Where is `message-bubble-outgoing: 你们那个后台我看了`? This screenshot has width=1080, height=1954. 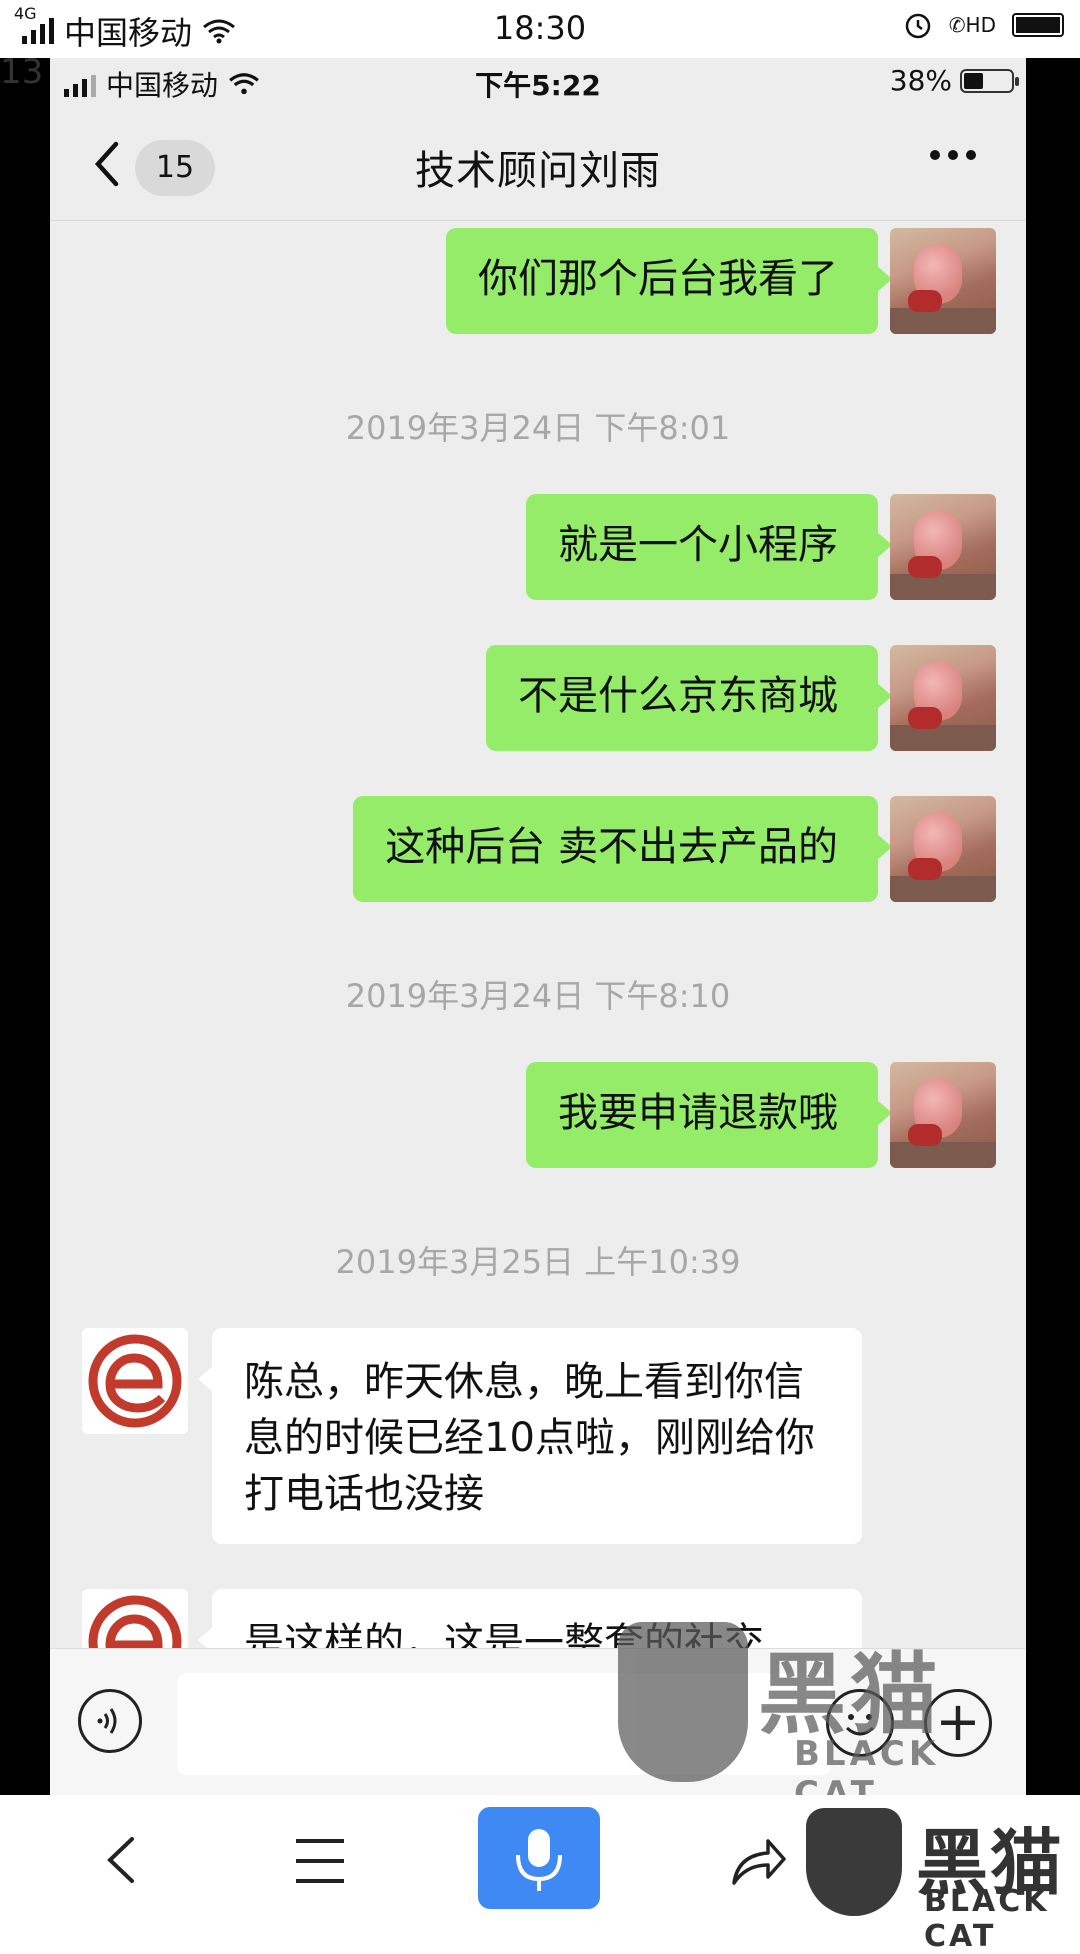 message-bubble-outgoing: 你们那个后台我看了 is located at coordinates (669, 281).